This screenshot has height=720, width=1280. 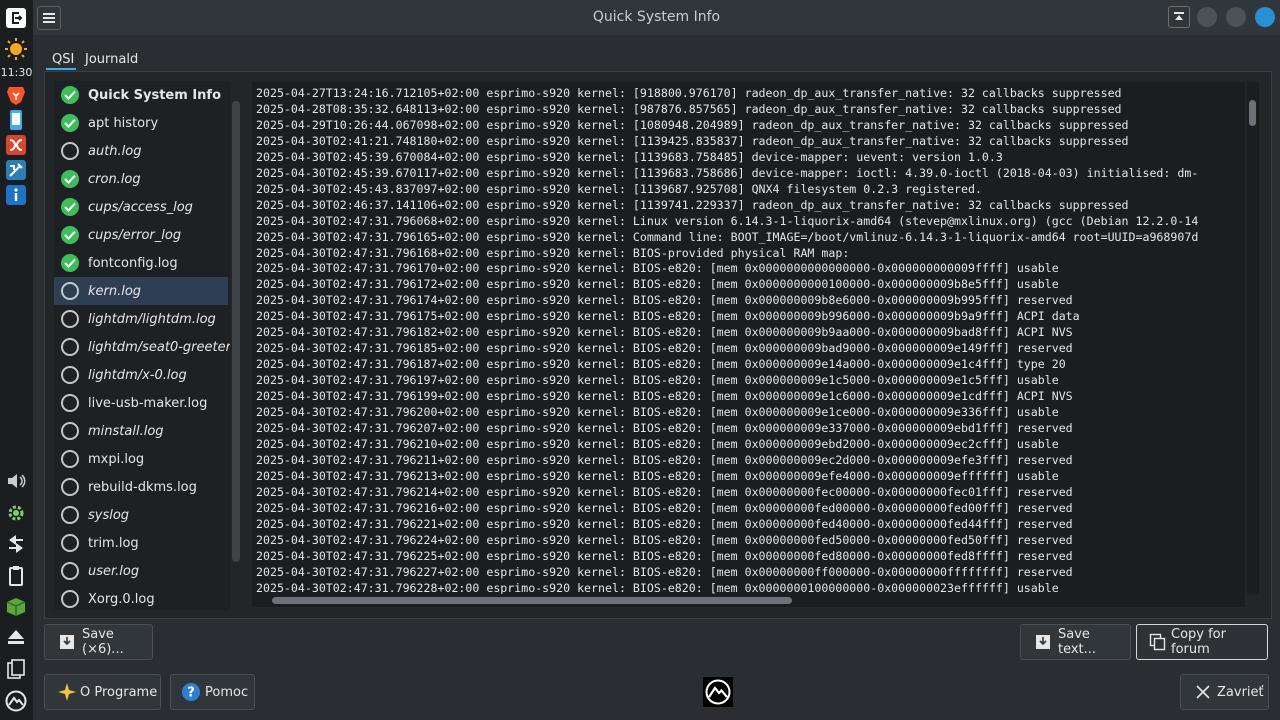 I want to click on settings-gear-icon, so click(x=16, y=513).